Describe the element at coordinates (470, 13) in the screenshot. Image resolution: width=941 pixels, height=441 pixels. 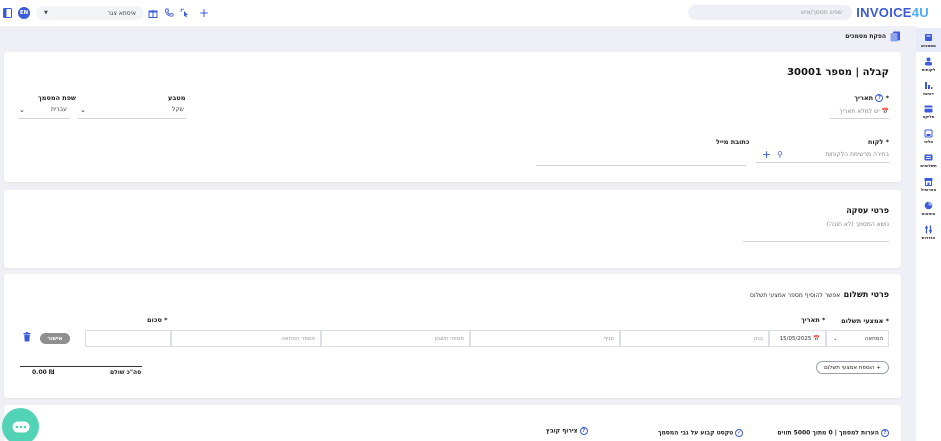
I see `top-bar: INVOICE4U שפש מסמך/איש EN ▼ איסתא צגר +` at that location.